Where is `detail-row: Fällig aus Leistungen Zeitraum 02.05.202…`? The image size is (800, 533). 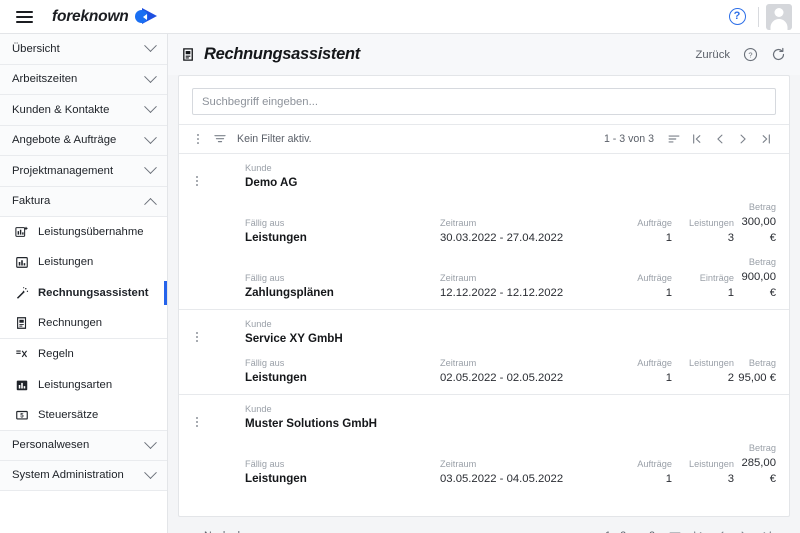
detail-row: Fällig aus Leistungen Zeitraum 02.05.202… is located at coordinates (484, 371).